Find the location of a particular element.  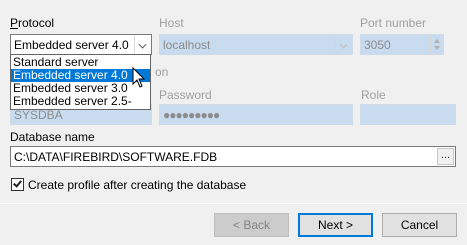

port-spinner is located at coordinates (436, 44).